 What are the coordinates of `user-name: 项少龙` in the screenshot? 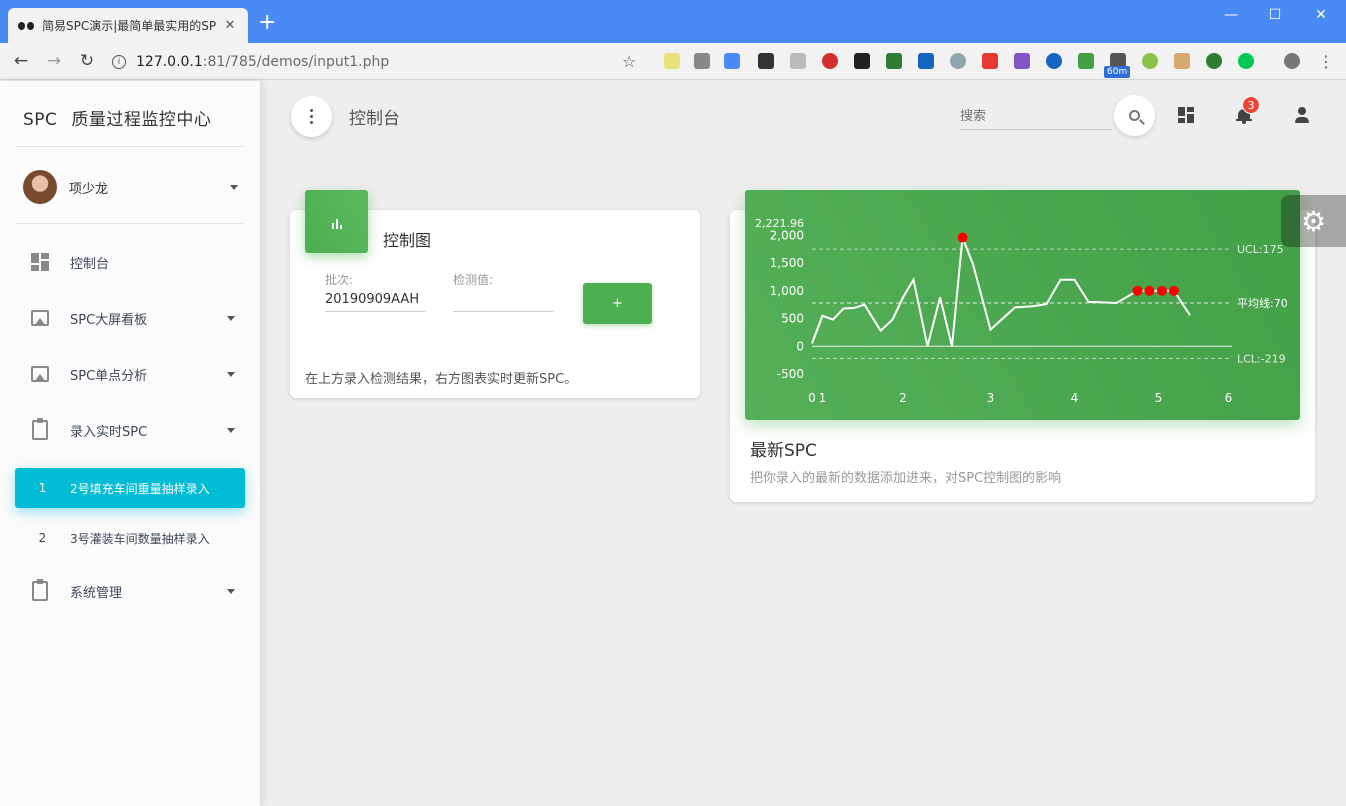 It's located at (89, 189).